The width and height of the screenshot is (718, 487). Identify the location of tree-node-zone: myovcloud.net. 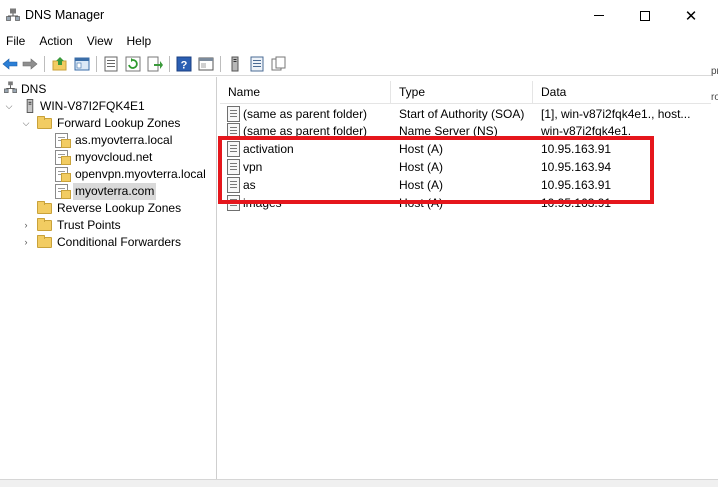
(105, 157).